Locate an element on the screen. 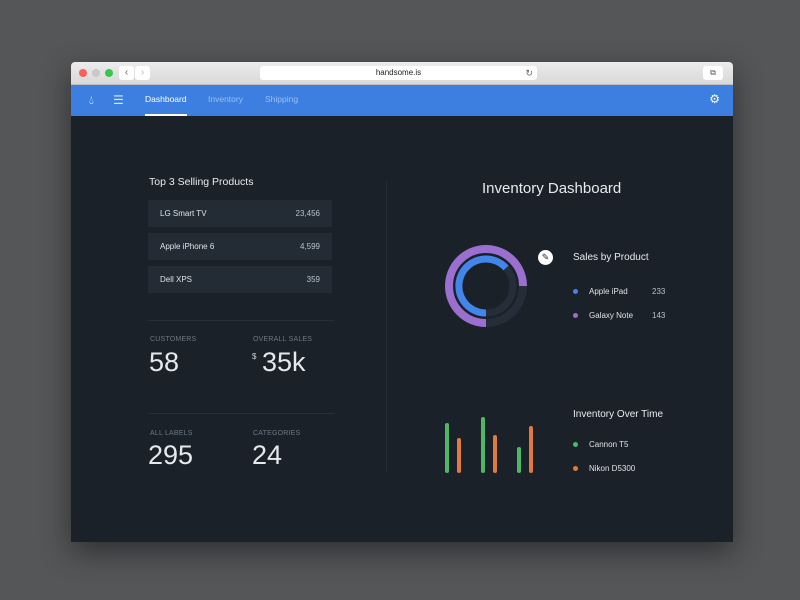 This screenshot has width=800, height=600. categories-value: 24 is located at coordinates (267, 455).